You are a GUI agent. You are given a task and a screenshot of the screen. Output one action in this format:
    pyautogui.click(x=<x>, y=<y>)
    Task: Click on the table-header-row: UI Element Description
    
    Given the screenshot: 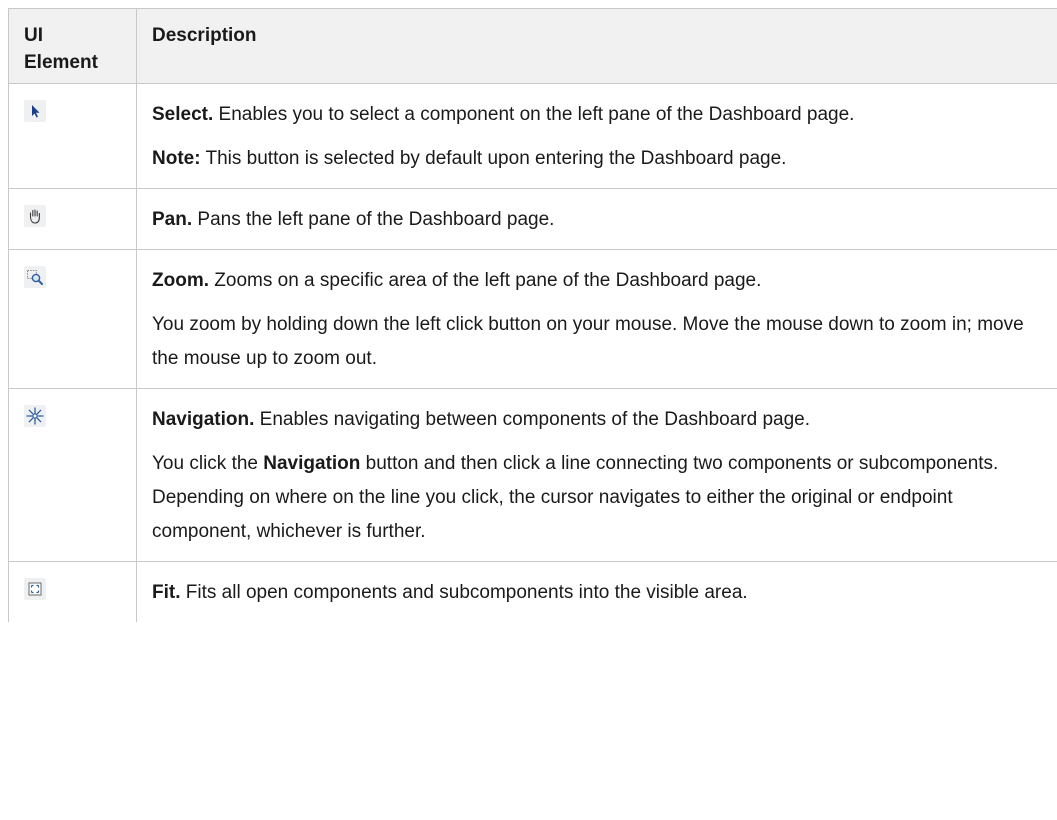 What is the action you would take?
    pyautogui.click(x=532, y=46)
    